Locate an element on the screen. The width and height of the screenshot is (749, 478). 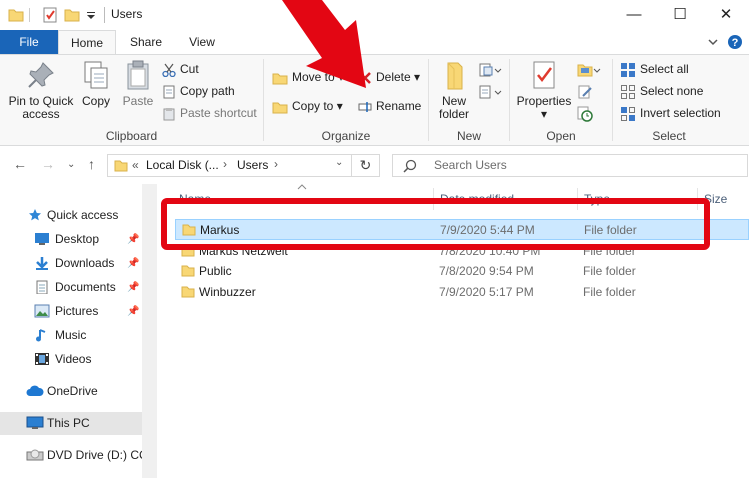
pin-label-line1: Pin to Quick is located at coordinates (41, 101).